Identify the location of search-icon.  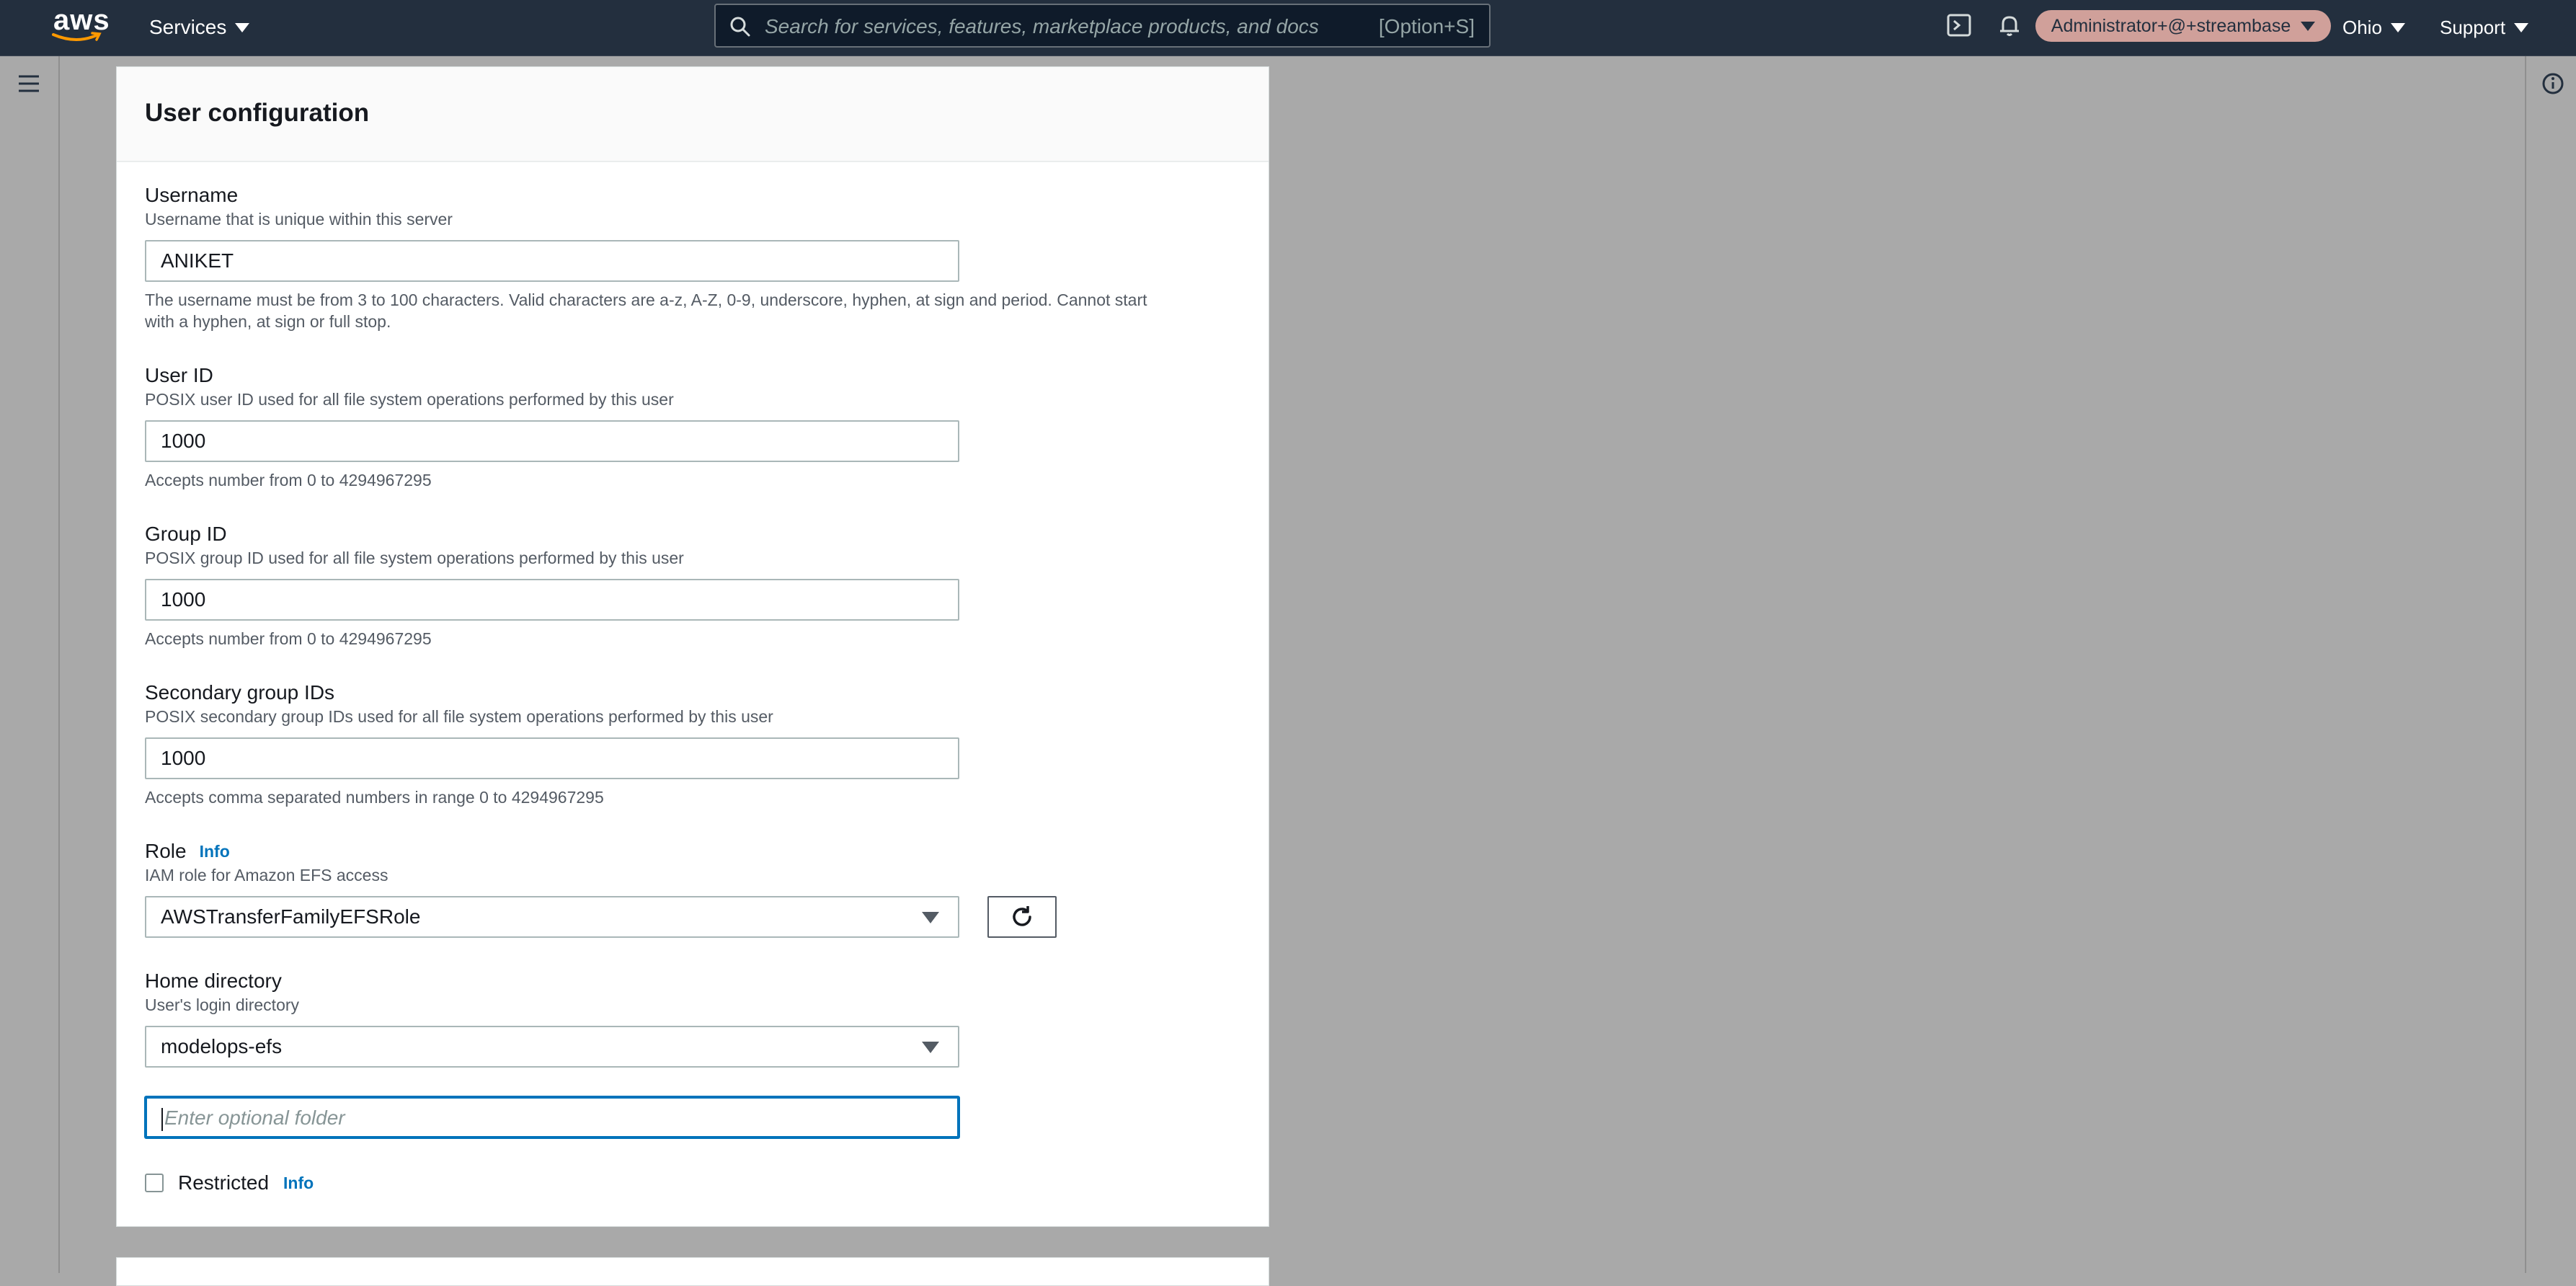
(740, 27).